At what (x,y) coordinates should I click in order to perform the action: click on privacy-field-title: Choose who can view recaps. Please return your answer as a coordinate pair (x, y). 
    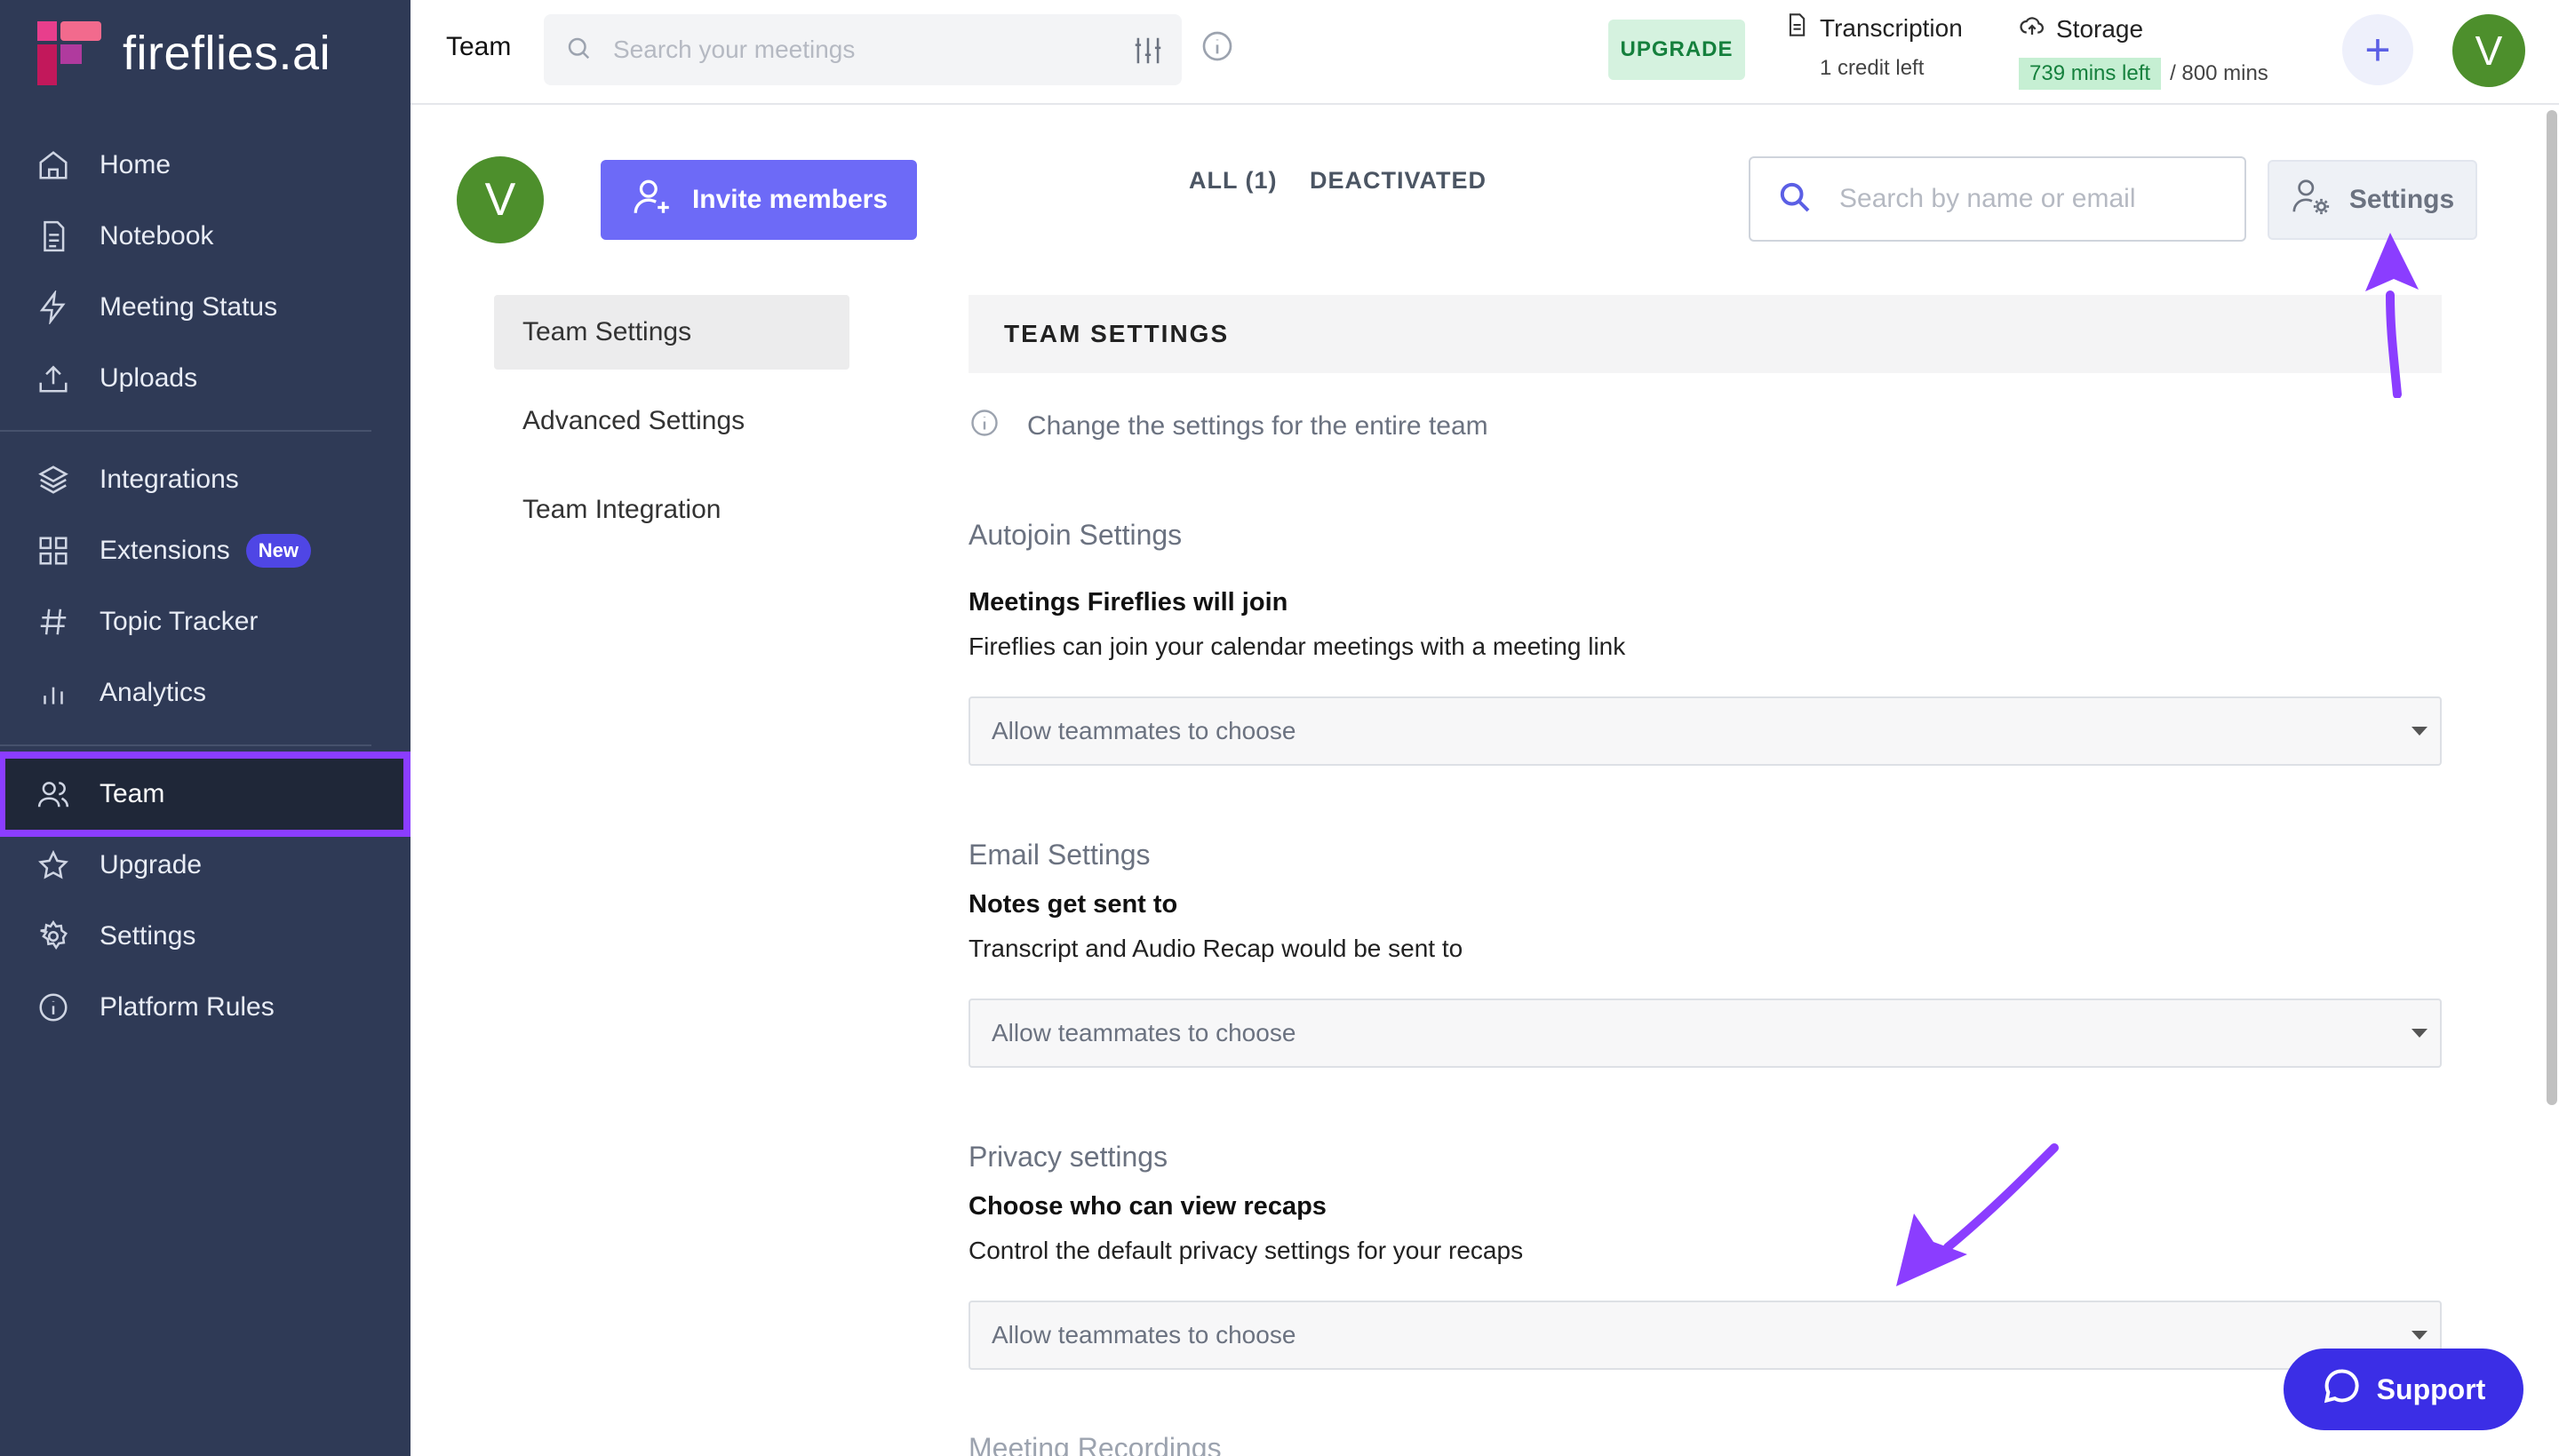
    Looking at the image, I should click on (1148, 1206).